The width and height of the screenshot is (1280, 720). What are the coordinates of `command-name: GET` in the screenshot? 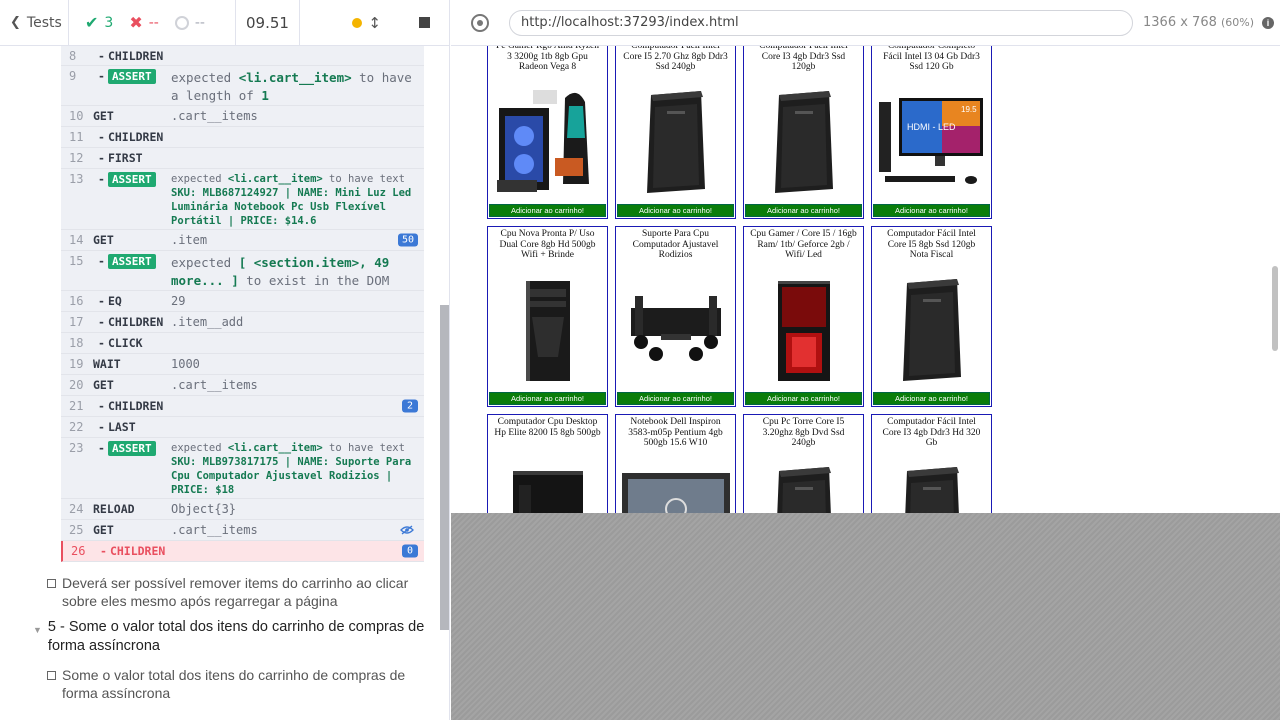 It's located at (132, 241).